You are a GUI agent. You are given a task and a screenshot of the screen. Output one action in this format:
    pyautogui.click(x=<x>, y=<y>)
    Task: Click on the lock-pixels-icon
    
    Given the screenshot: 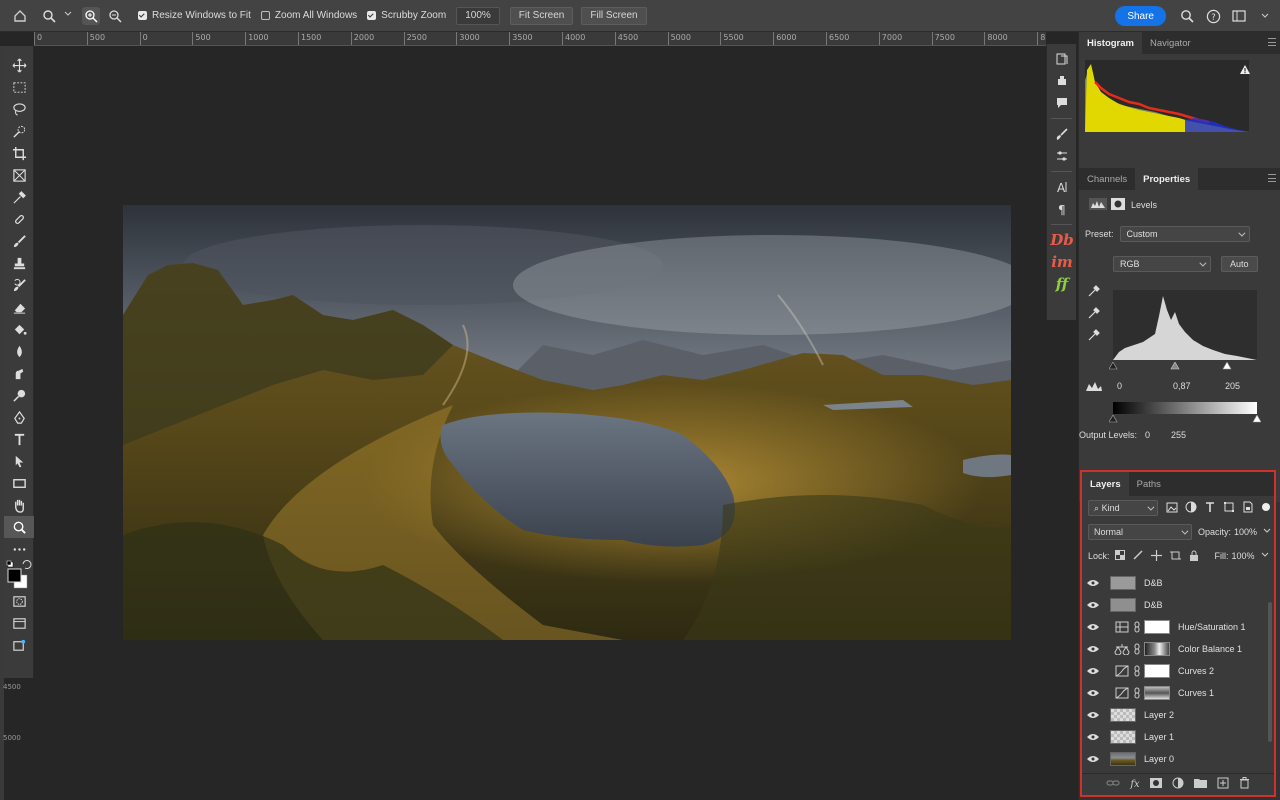 What is the action you would take?
    pyautogui.click(x=1137, y=556)
    